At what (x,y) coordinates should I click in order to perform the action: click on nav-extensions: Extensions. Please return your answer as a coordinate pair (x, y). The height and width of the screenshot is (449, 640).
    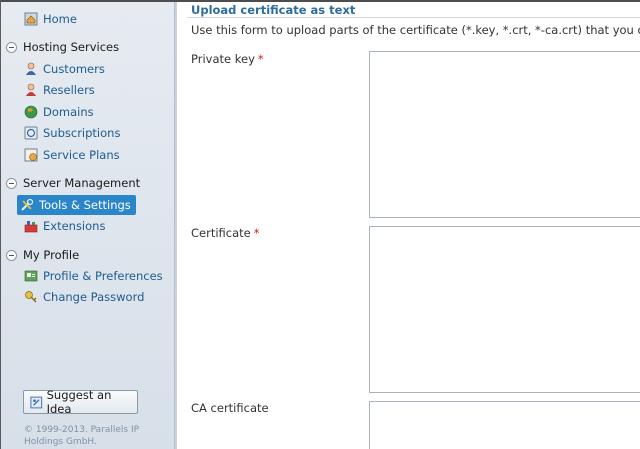
    Looking at the image, I should click on (64, 226).